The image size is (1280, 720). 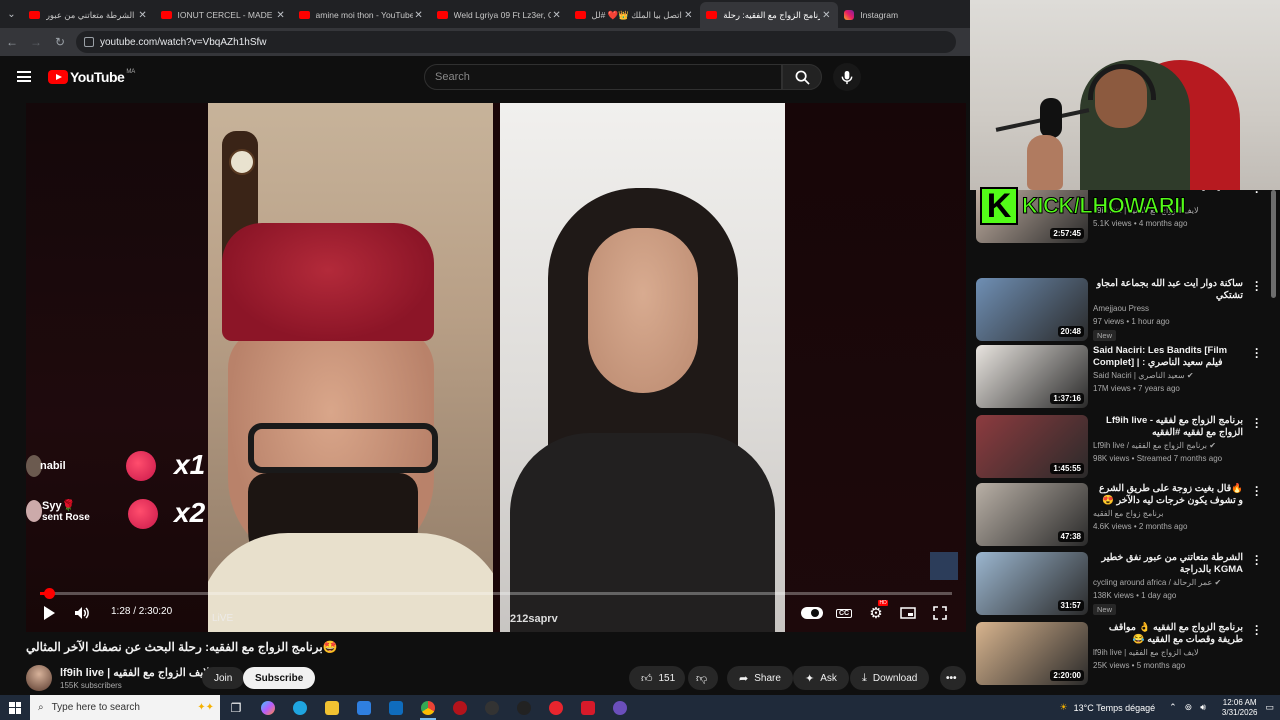 What do you see at coordinates (125, 707) in the screenshot?
I see `taskbar-search: ⌕ Type here to search ✦✦` at bounding box center [125, 707].